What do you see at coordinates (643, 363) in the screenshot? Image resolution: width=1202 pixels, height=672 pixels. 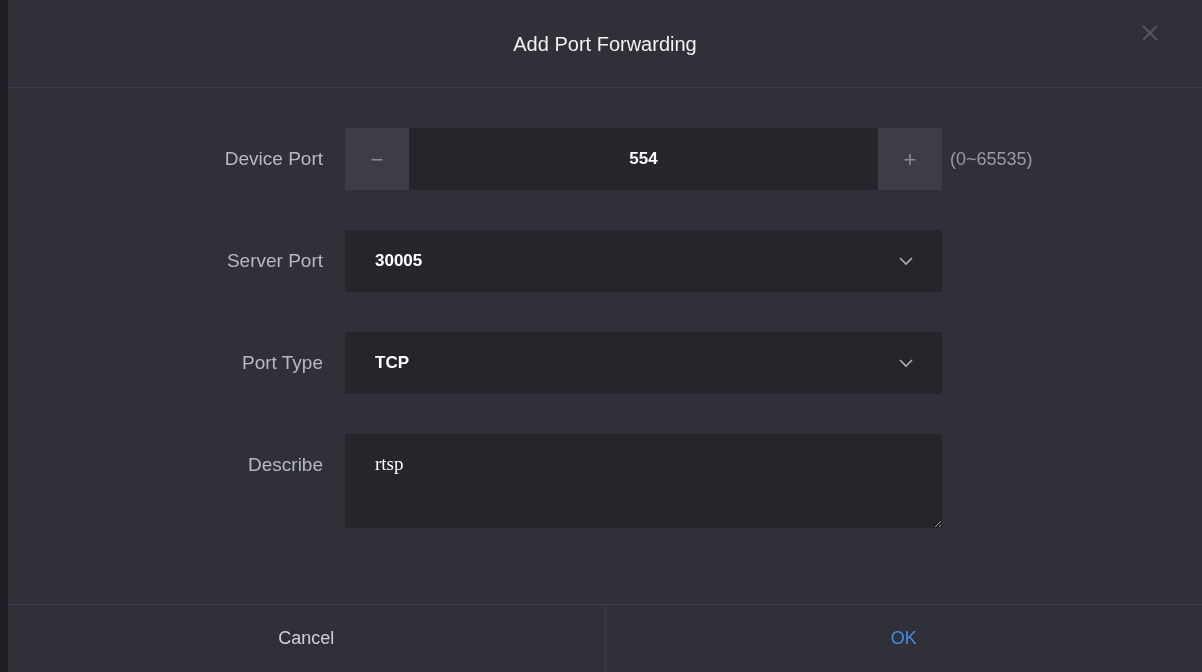 I see `dropdown-field: TCP` at bounding box center [643, 363].